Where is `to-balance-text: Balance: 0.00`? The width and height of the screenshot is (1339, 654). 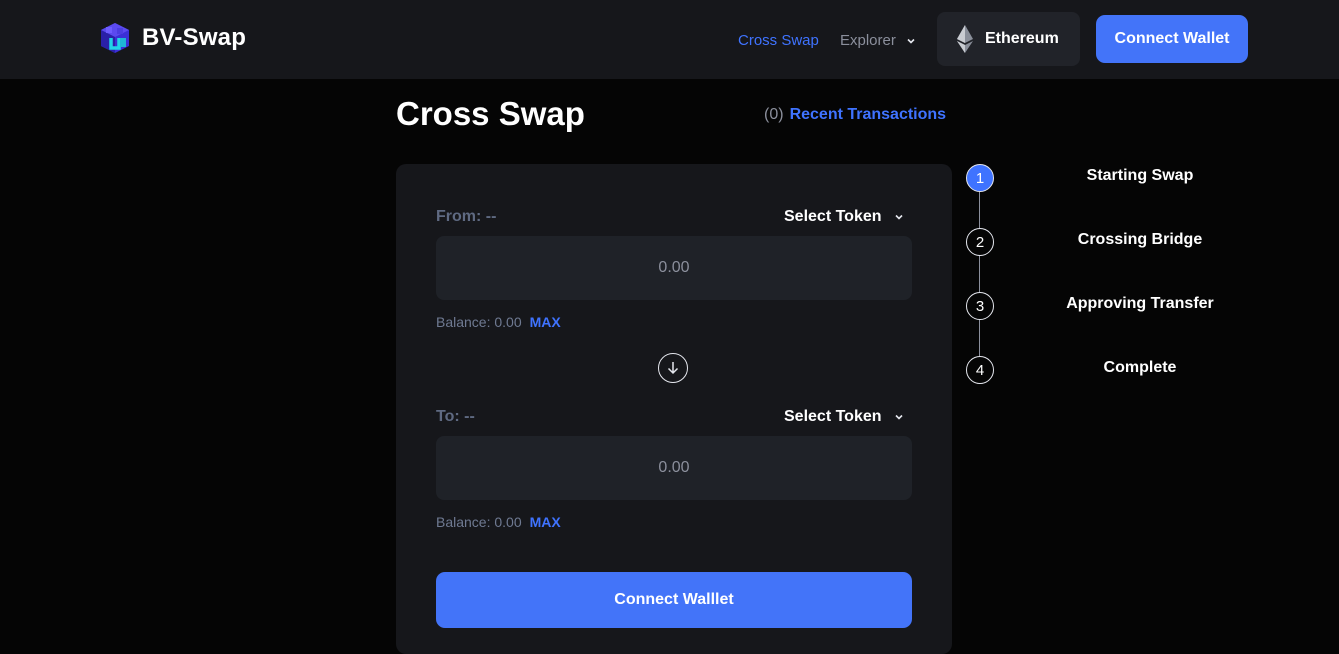 to-balance-text: Balance: 0.00 is located at coordinates (479, 522).